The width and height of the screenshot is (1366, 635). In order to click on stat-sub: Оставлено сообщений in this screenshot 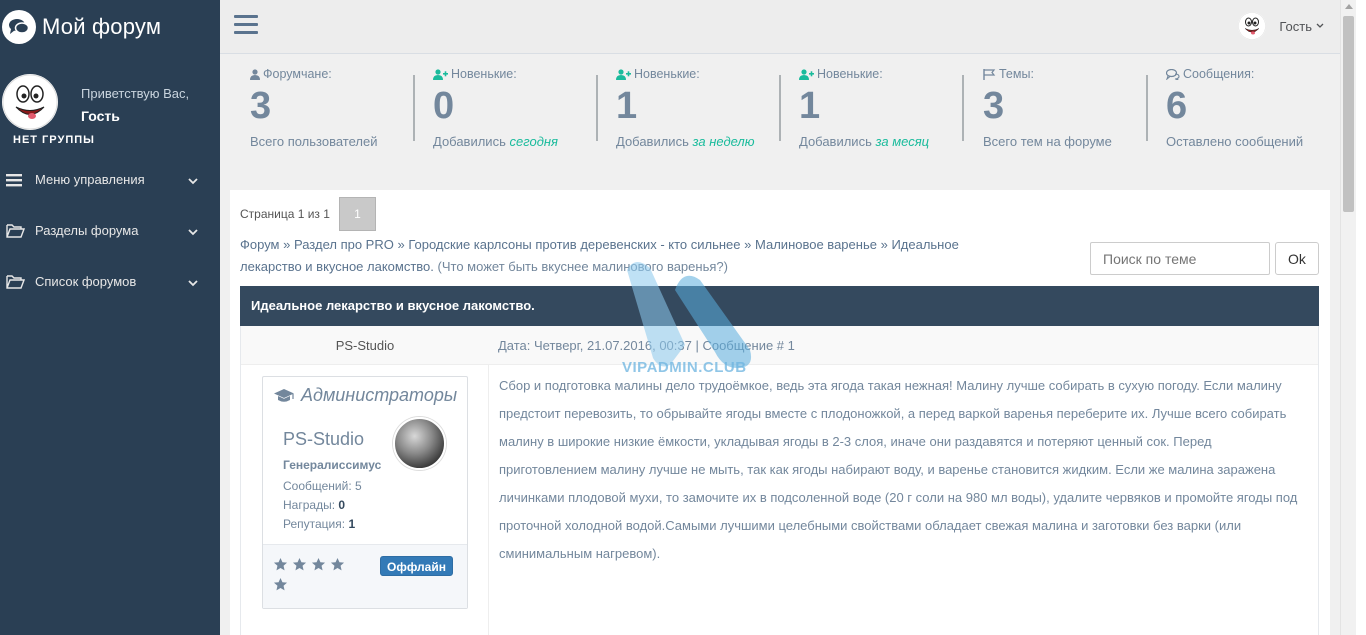, I will do `click(1235, 141)`.